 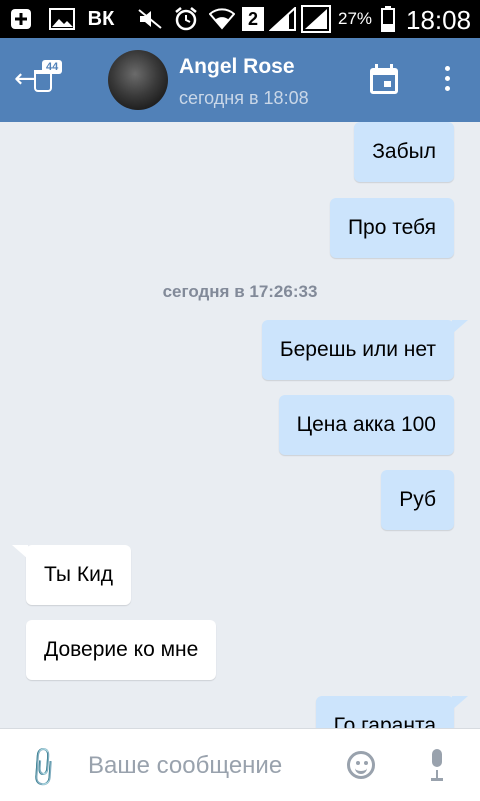 I want to click on message-bubble-outgoing: Про тебя, so click(x=391, y=228).